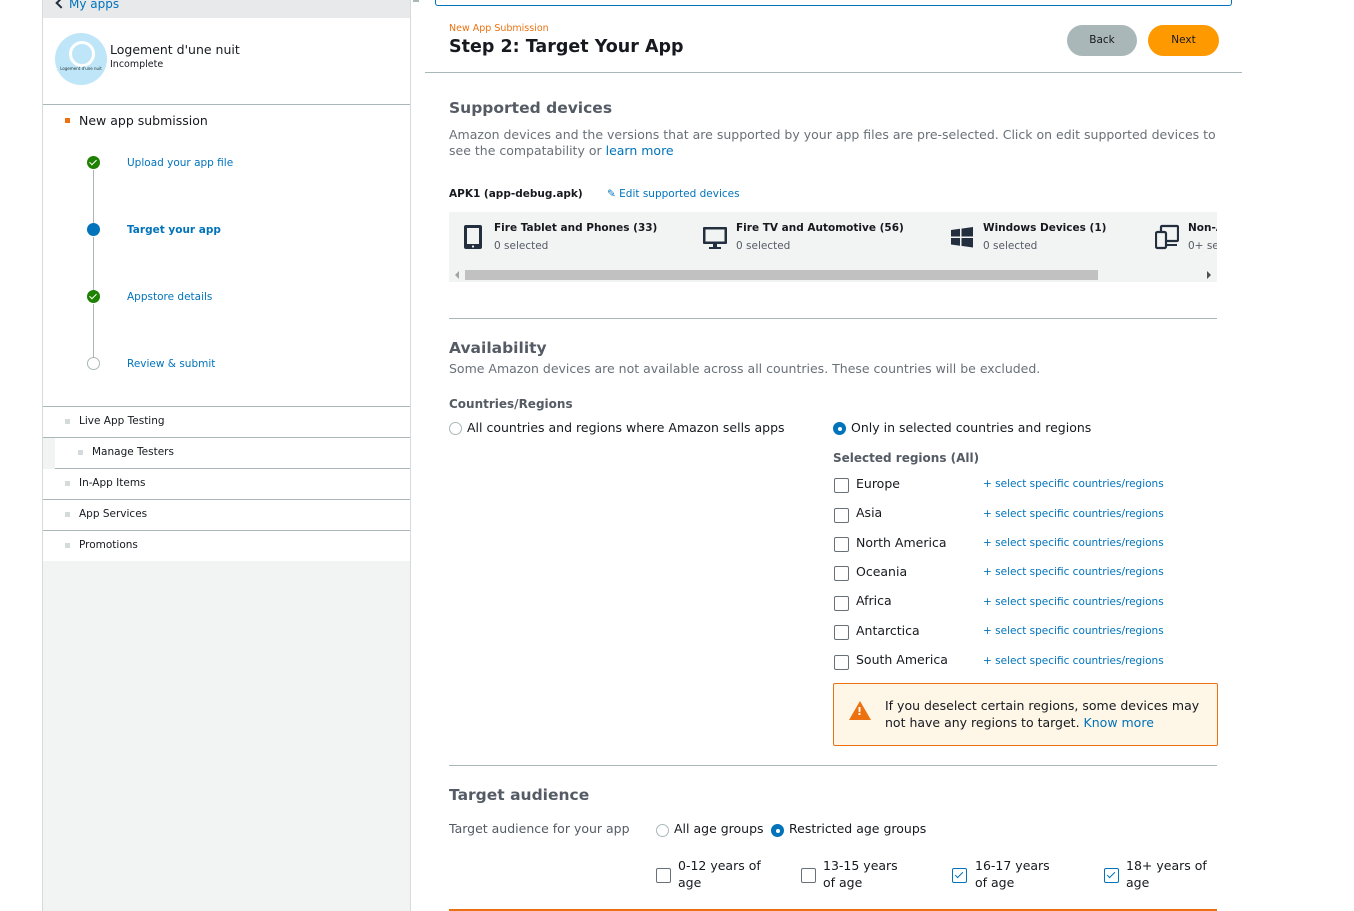 This screenshot has height=911, width=1354. Describe the element at coordinates (841, 632) in the screenshot. I see `region-antarctica-checkbox` at that location.